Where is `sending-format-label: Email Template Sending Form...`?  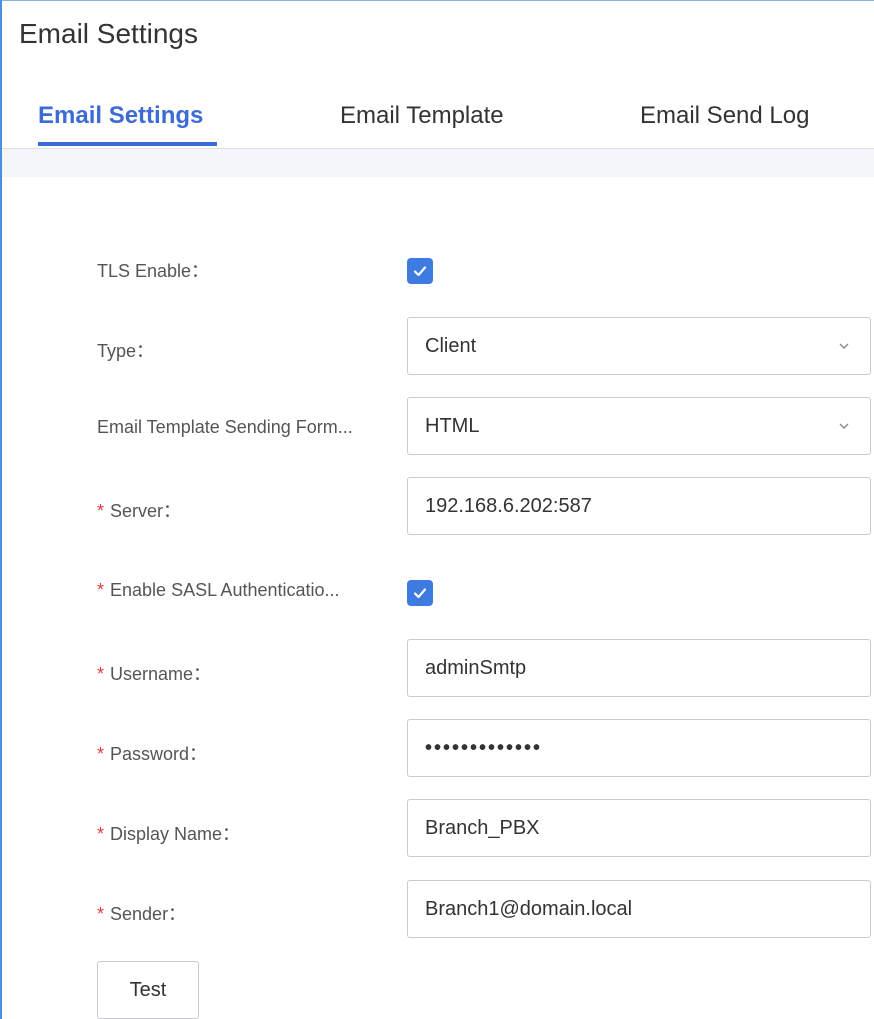 sending-format-label: Email Template Sending Form... is located at coordinates (225, 427).